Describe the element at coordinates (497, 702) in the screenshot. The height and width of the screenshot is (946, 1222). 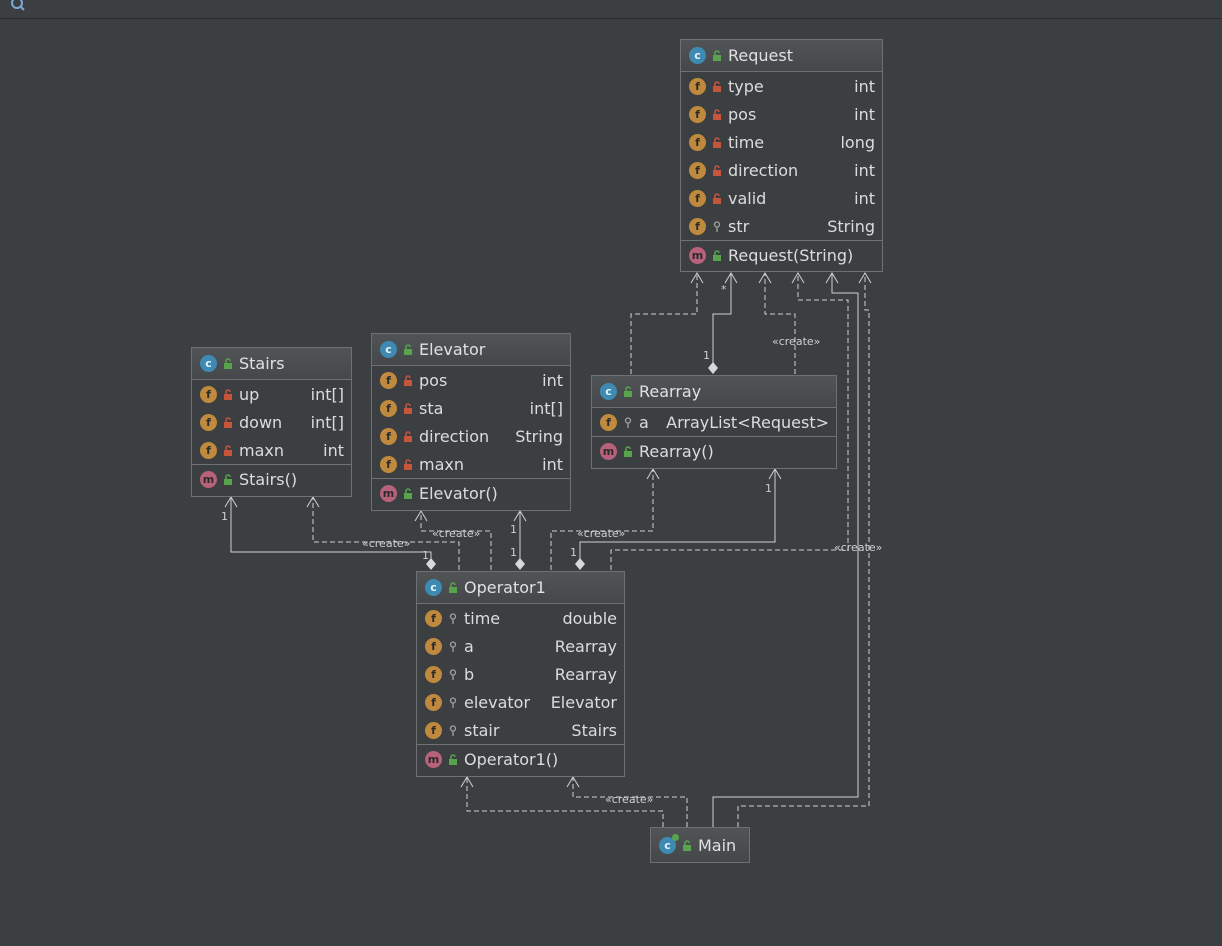
I see `field-name: elevator` at that location.